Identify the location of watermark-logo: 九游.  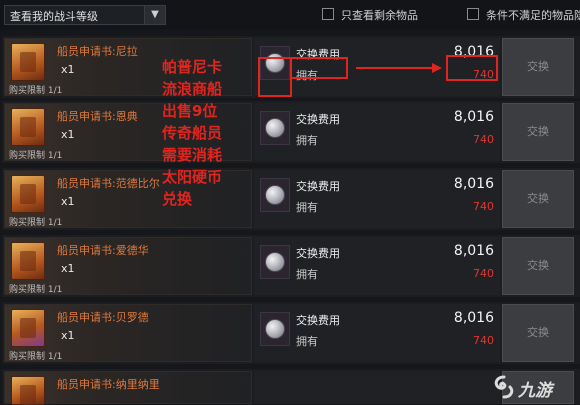
(533, 387).